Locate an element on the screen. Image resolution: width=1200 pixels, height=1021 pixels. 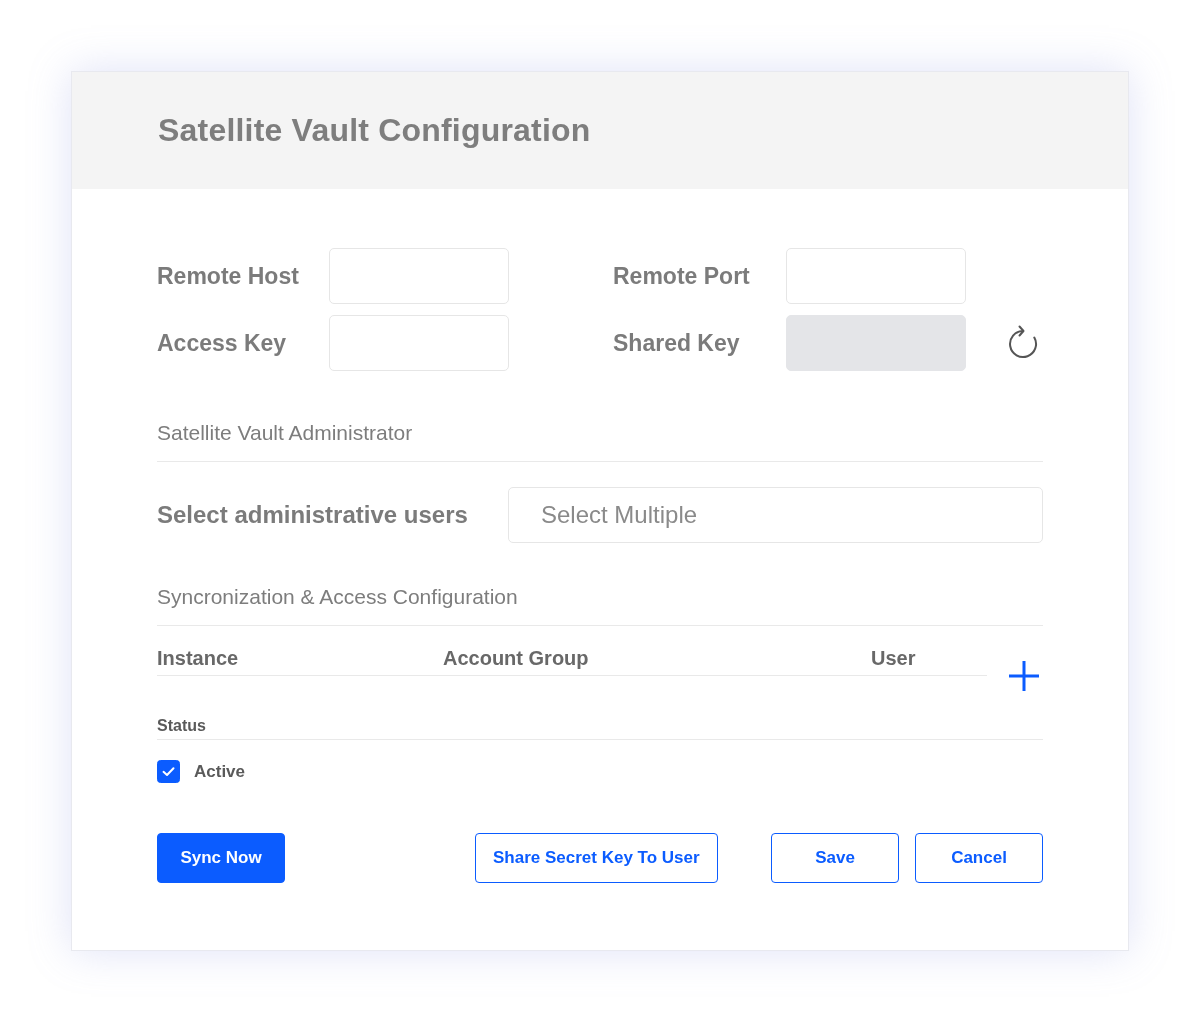
section-title: Syncronization & Access Configuration is located at coordinates (337, 596).